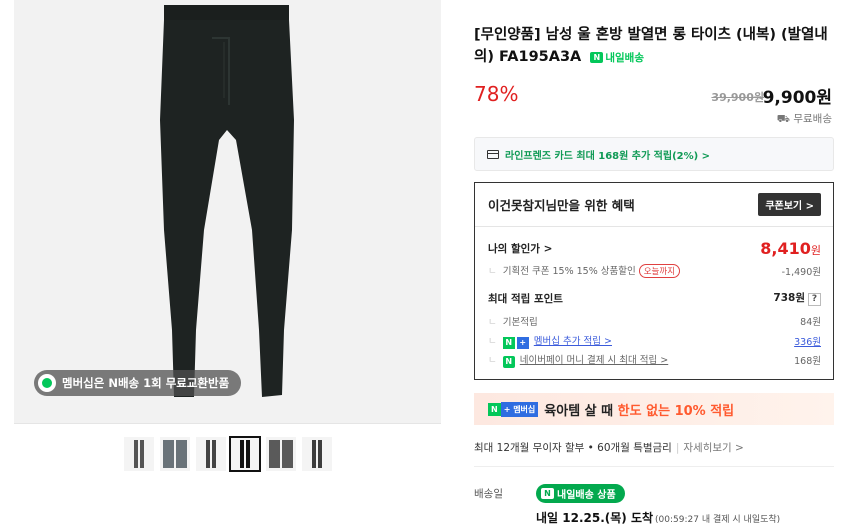  Describe the element at coordinates (519, 409) in the screenshot. I see `membership-plus-badge: + 멤버십` at that location.